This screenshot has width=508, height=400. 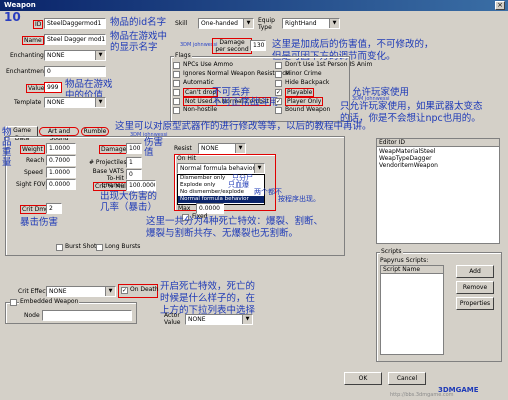 I want to click on close-button: ×, so click(x=500, y=5).